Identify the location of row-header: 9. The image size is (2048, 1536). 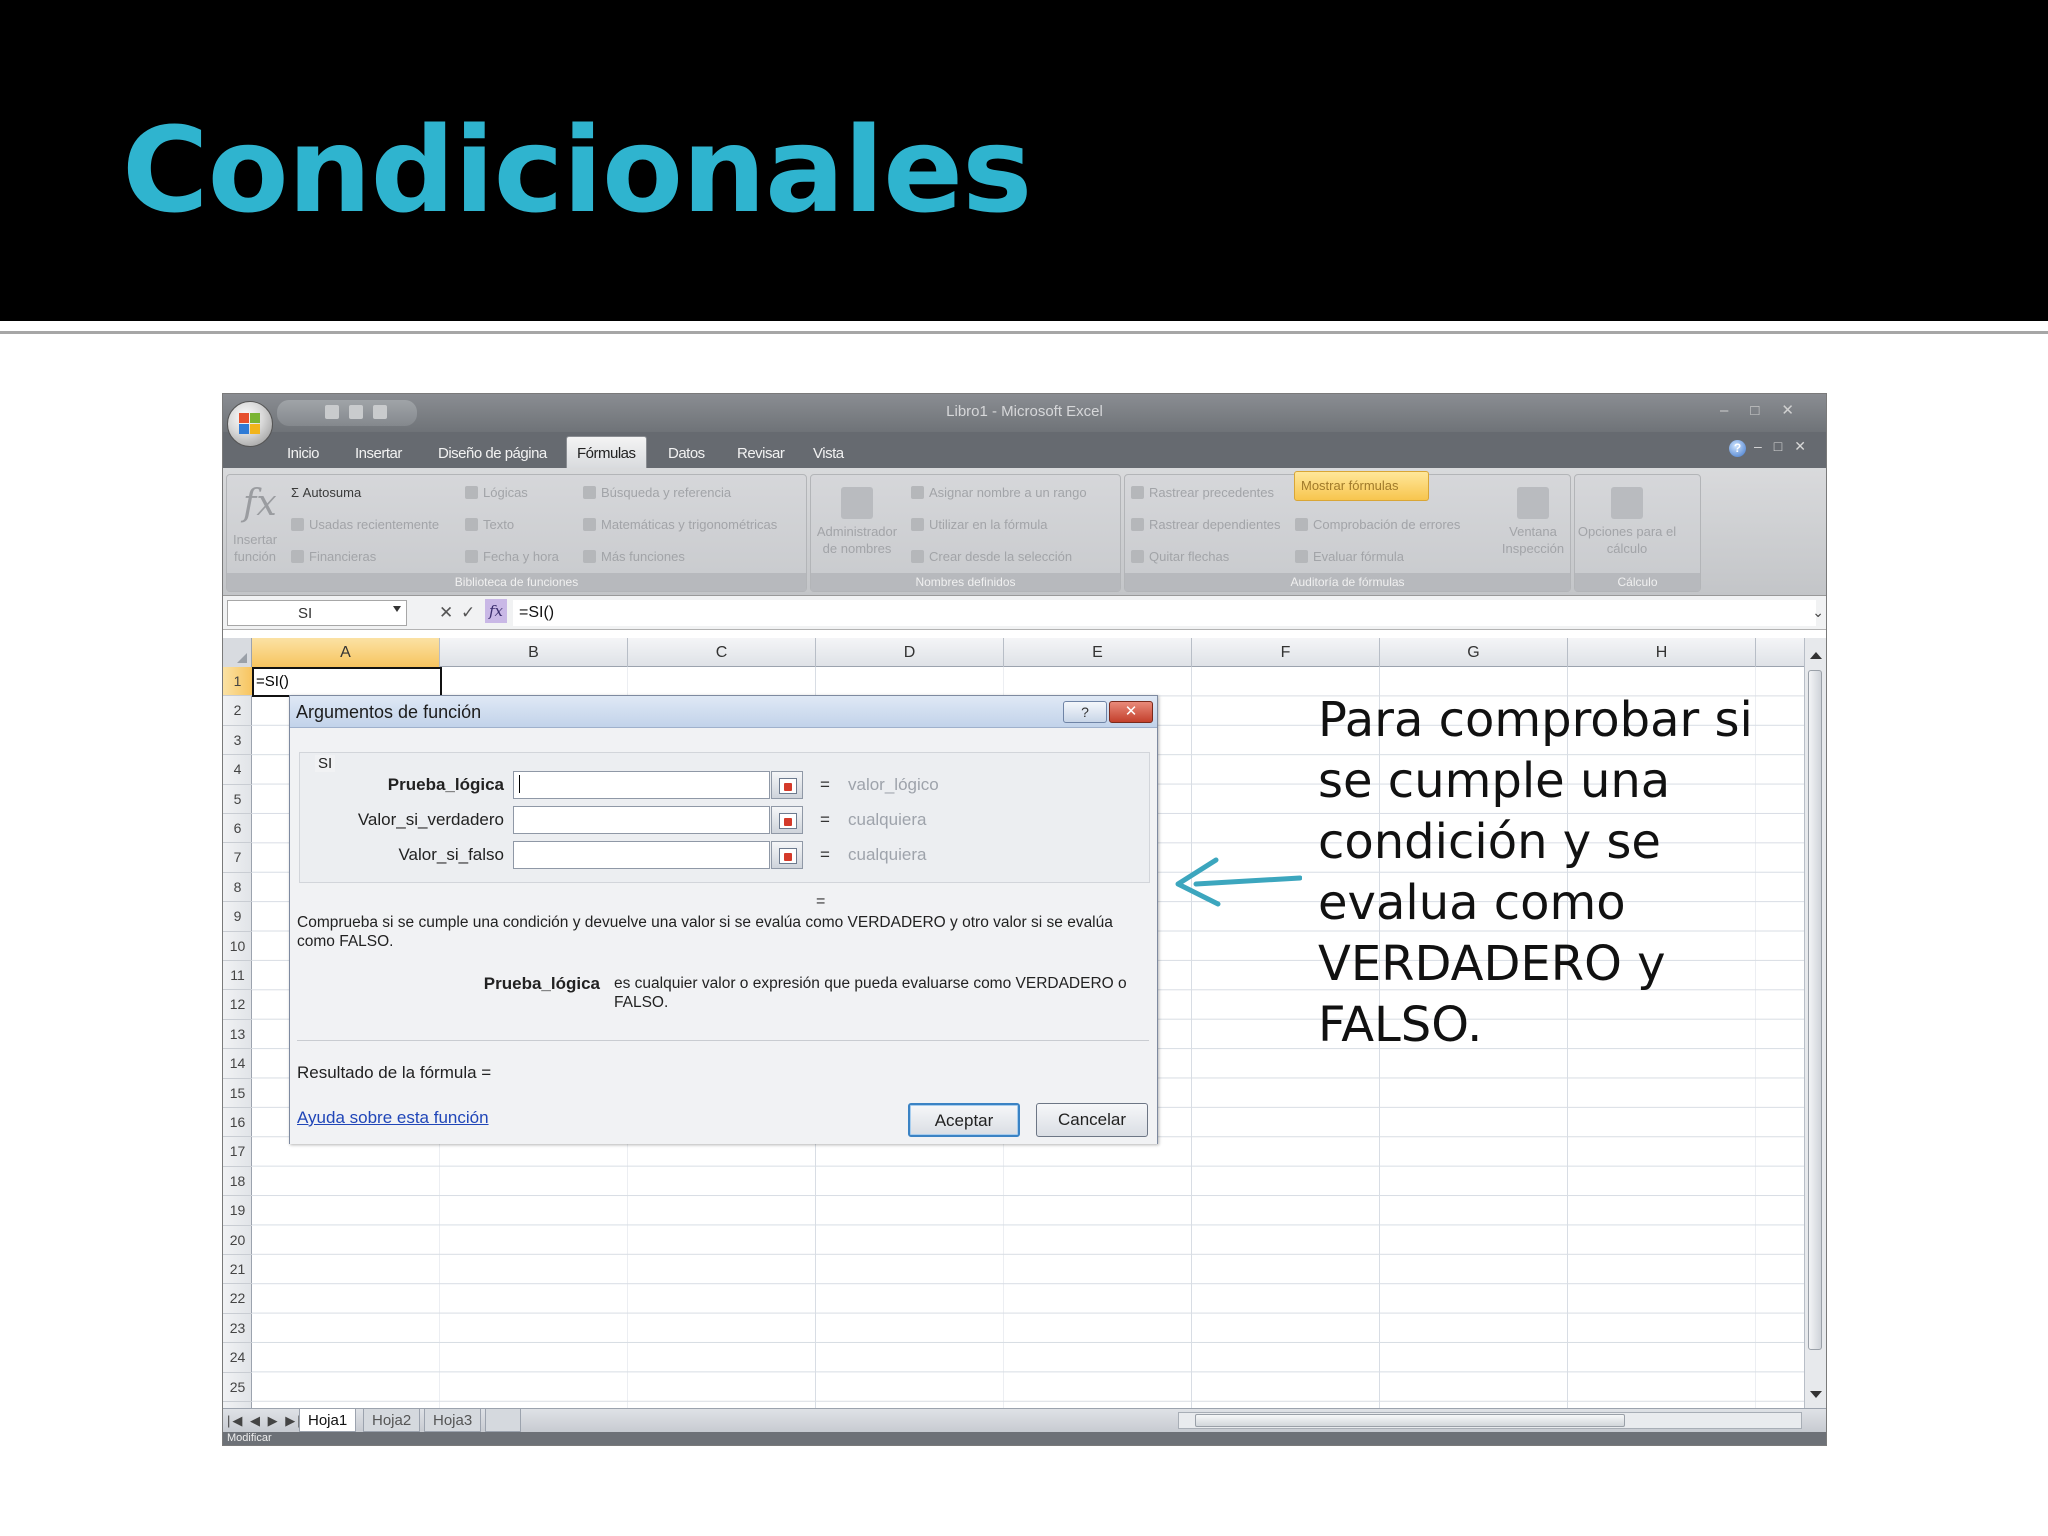
(237, 917).